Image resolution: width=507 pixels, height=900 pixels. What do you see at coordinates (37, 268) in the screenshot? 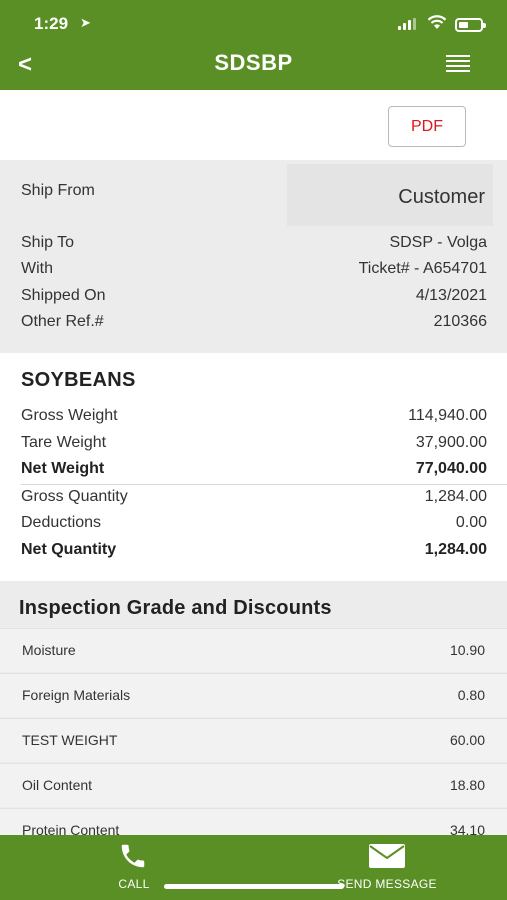
I see `row-label: With` at bounding box center [37, 268].